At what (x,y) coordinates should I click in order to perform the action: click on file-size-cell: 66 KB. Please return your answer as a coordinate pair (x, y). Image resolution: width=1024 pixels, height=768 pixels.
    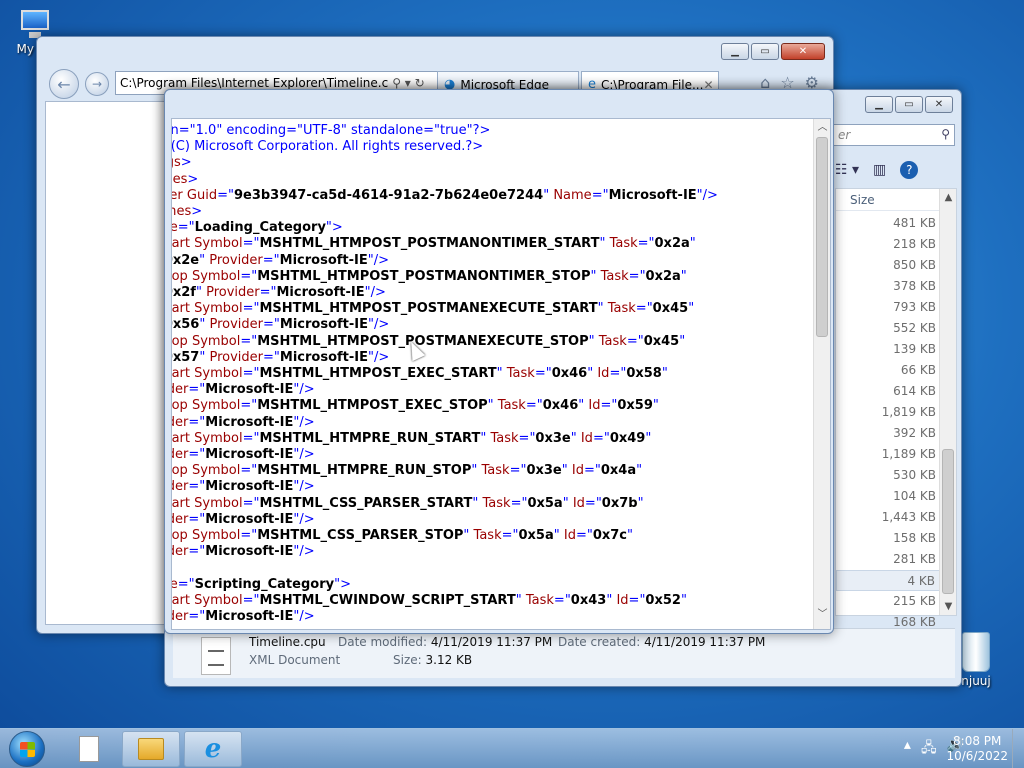
    Looking at the image, I should click on (888, 370).